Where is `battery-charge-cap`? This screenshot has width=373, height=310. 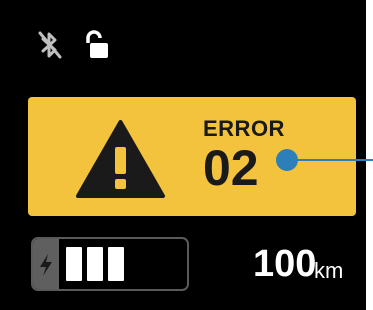 battery-charge-cap is located at coordinates (46, 264).